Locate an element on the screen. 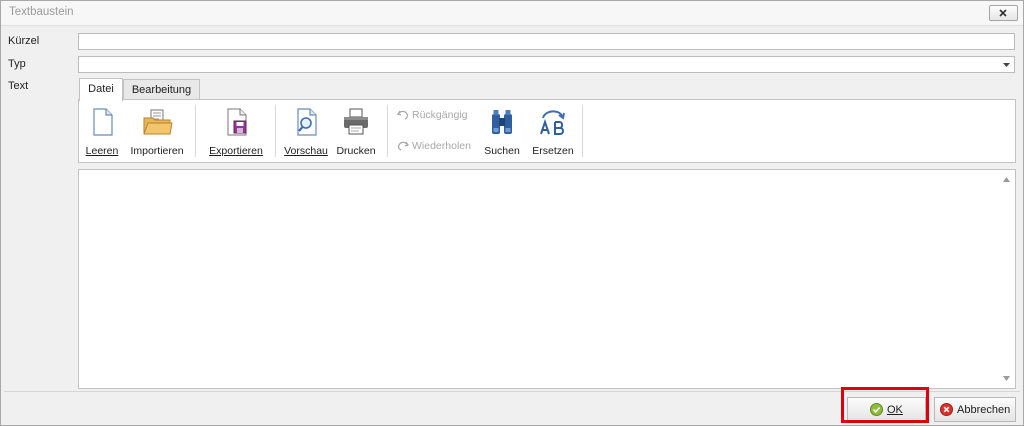 This screenshot has height=426, width=1024. leeren-label: Leeren is located at coordinates (102, 151).